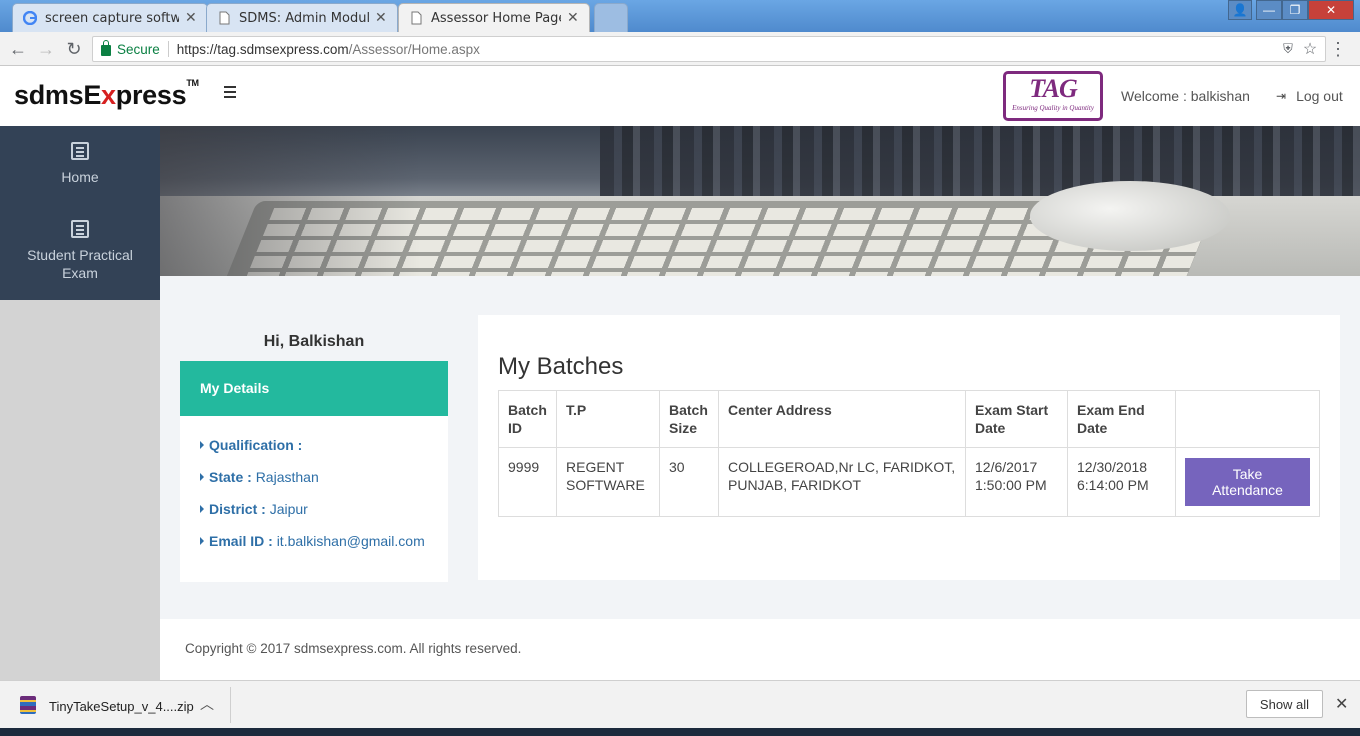 Image resolution: width=1360 pixels, height=736 pixels. I want to click on url-divider, so click(168, 49).